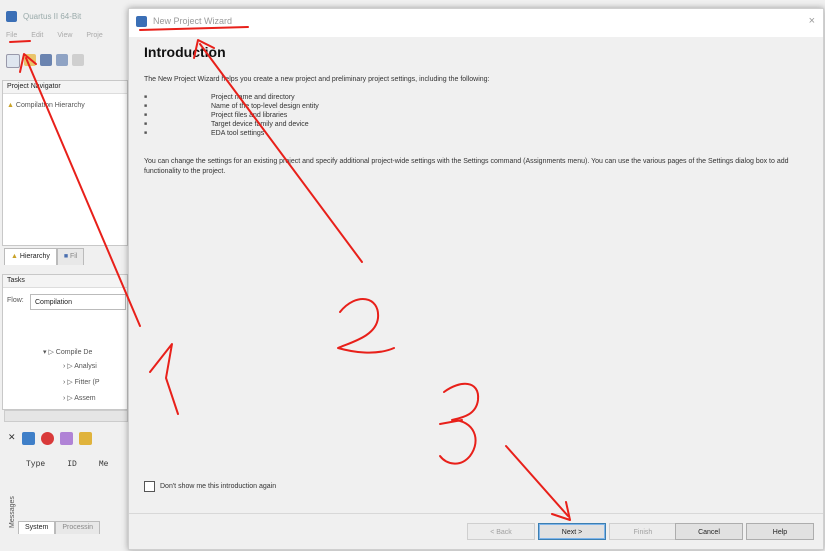 This screenshot has height=551, width=825. Describe the element at coordinates (34, 256) in the screenshot. I see `tab-hierarchy-label: Hierarchy` at that location.